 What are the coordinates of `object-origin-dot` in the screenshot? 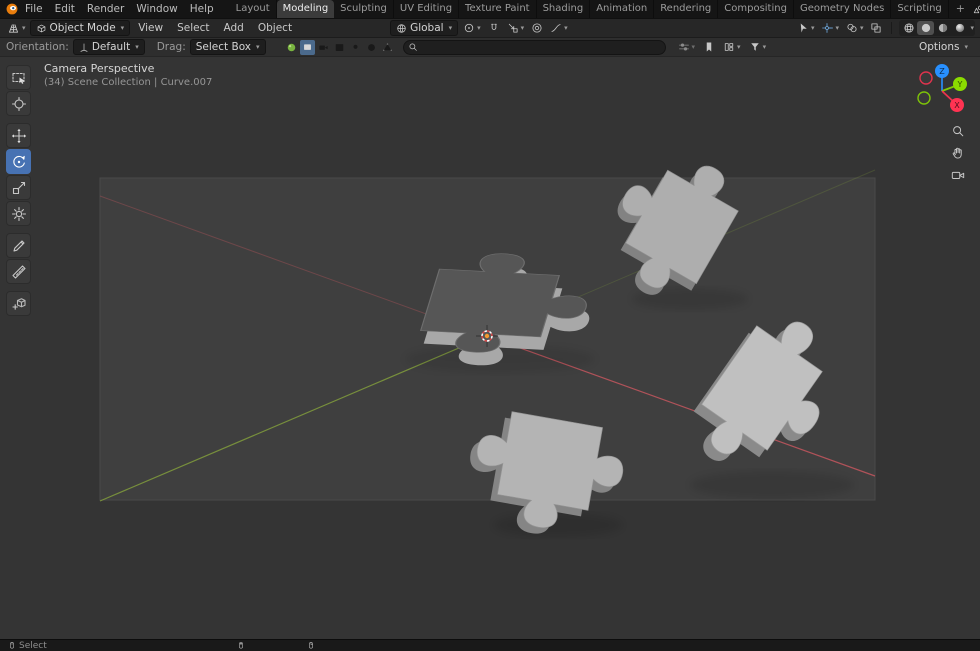 It's located at (487, 336).